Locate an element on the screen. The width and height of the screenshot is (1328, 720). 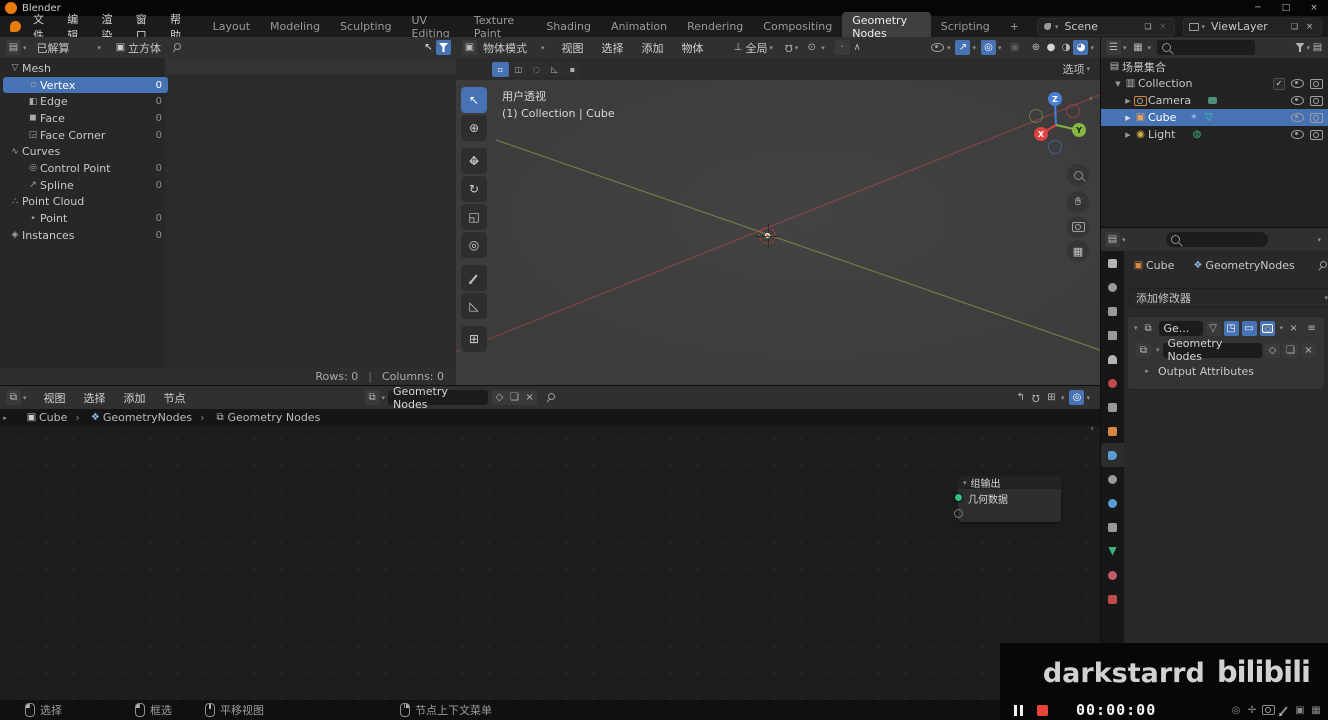
outliner-row-camera: ▶ Camera is located at coordinates (1214, 100).